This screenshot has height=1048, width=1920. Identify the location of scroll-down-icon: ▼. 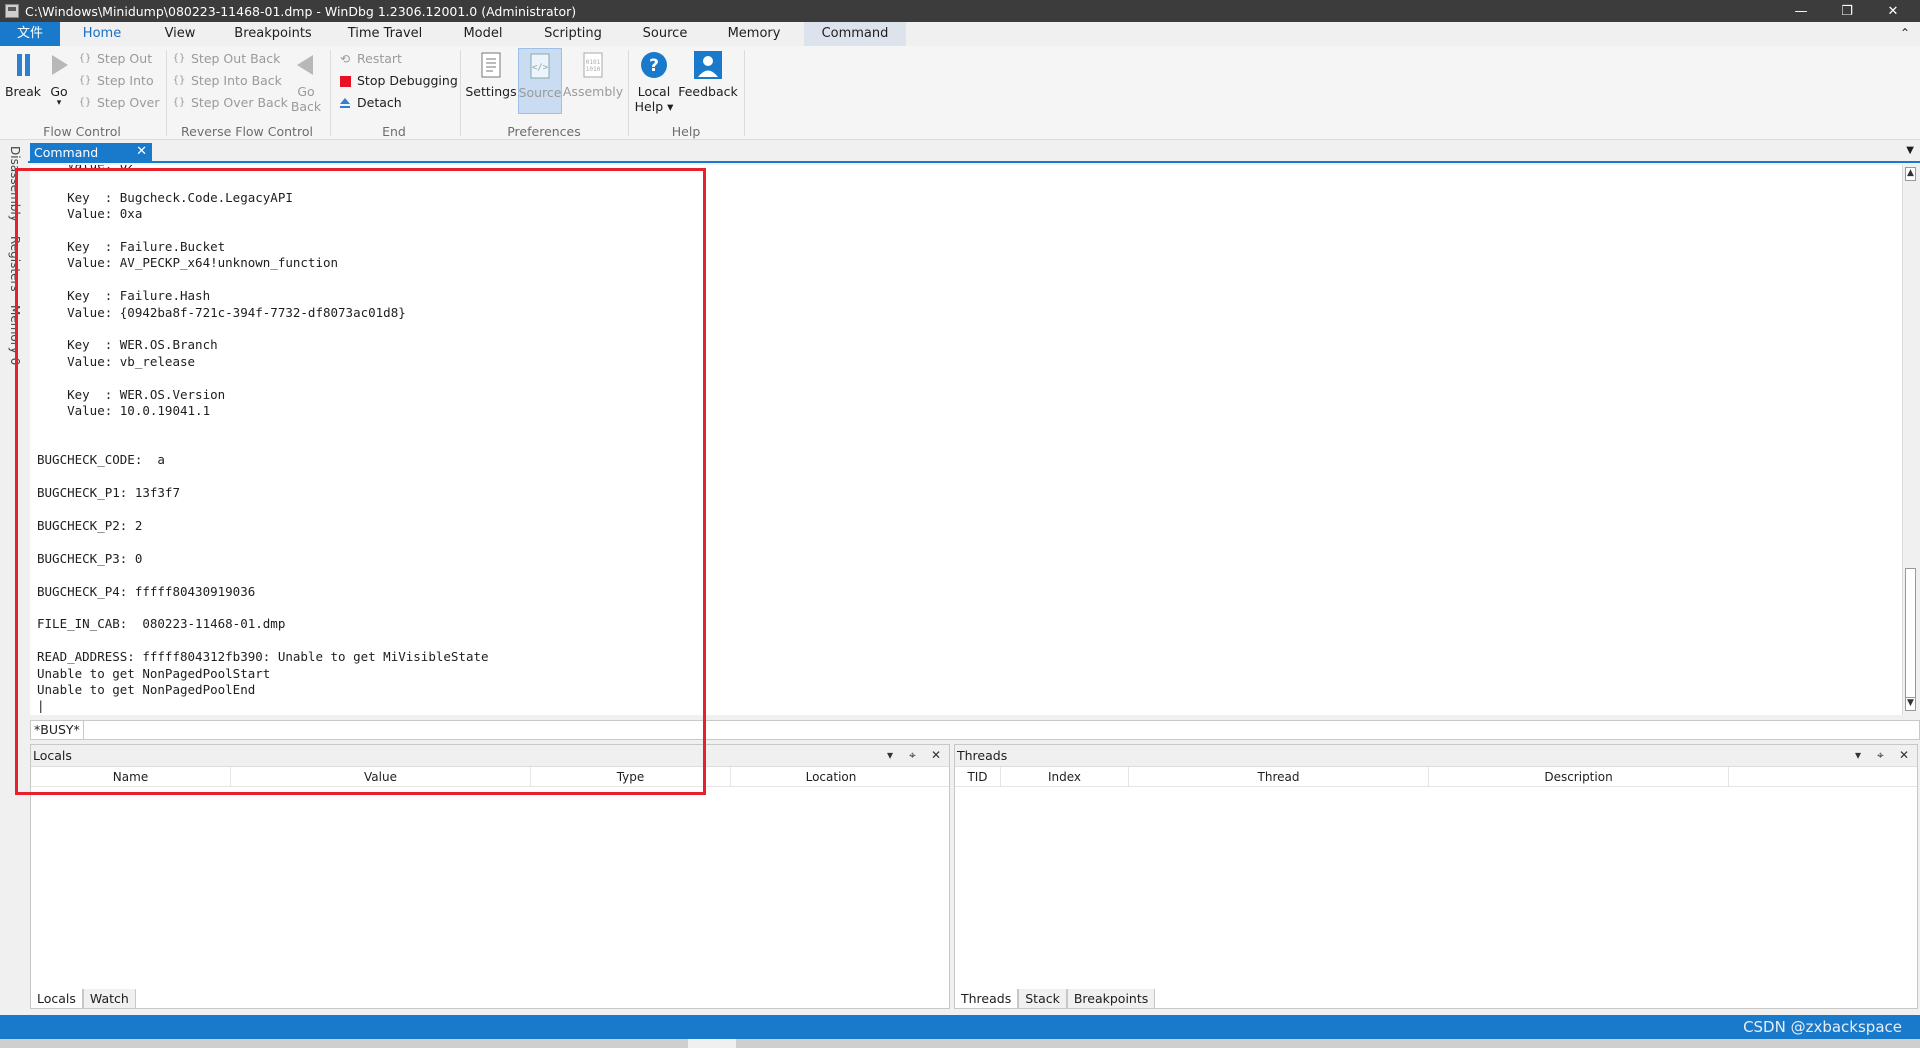
(1910, 704).